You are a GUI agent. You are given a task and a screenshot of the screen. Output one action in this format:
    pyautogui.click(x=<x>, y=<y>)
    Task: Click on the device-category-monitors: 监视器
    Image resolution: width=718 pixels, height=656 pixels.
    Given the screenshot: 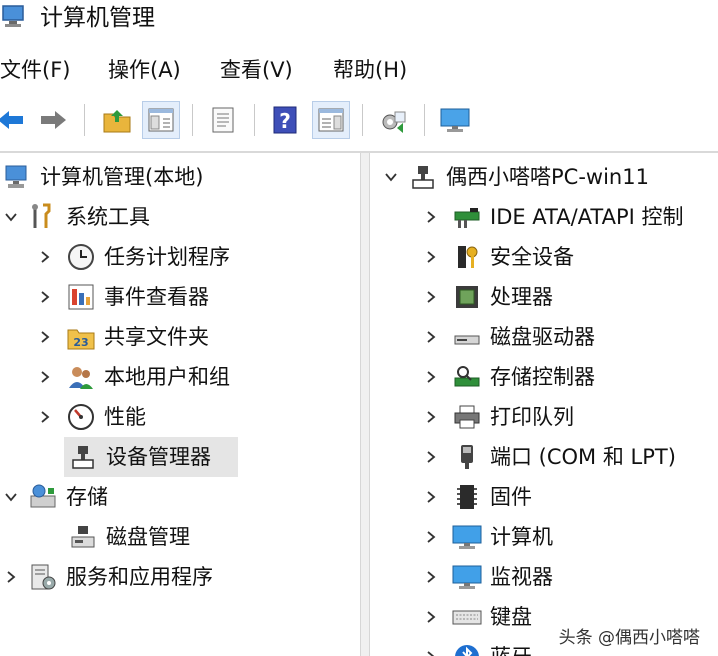 What is the action you would take?
    pyautogui.click(x=486, y=577)
    